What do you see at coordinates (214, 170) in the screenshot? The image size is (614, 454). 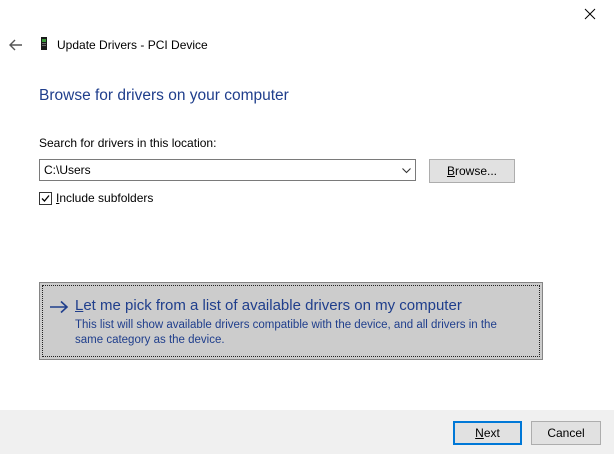 I see `path-input` at bounding box center [214, 170].